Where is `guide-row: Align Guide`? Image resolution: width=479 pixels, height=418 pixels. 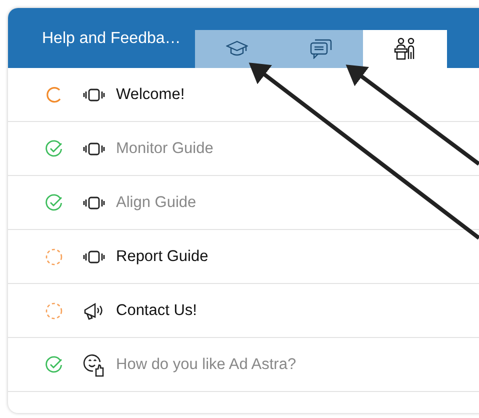 guide-row: Align Guide is located at coordinates (243, 203).